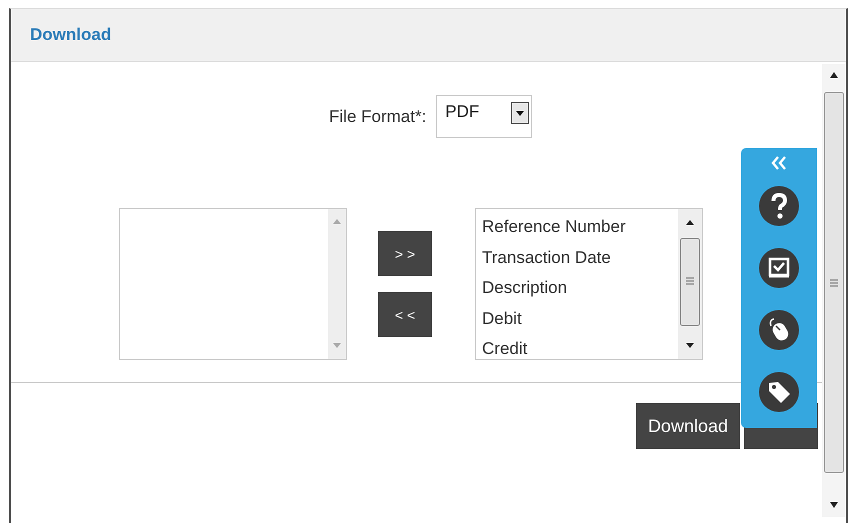 The width and height of the screenshot is (862, 523). Describe the element at coordinates (580, 288) in the screenshot. I see `list-item: Description` at that location.